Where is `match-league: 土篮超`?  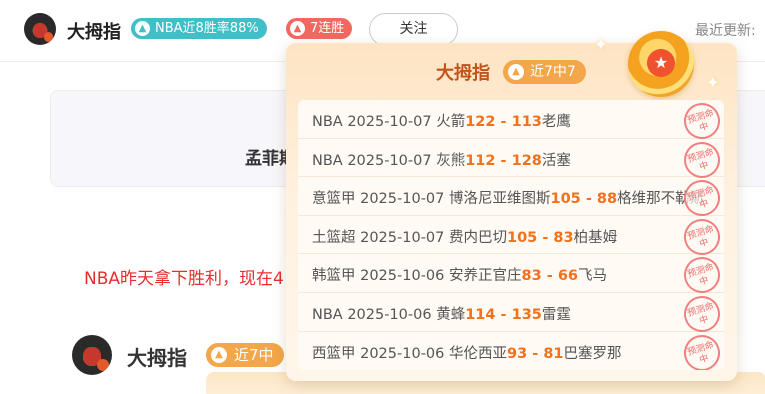
match-league: 土篮超 is located at coordinates (334, 237).